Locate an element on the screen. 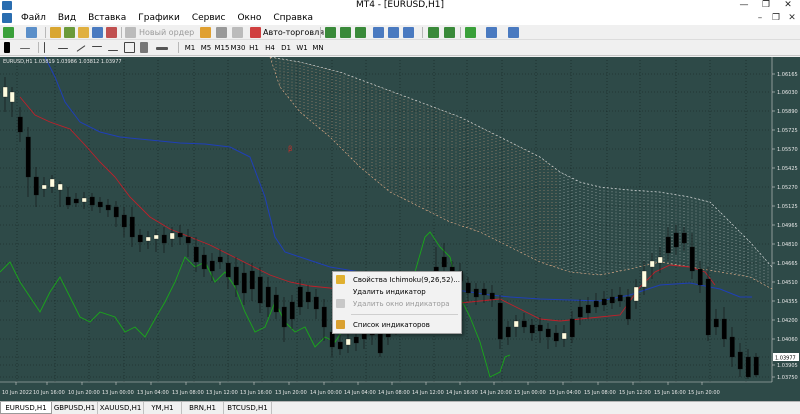 The width and height of the screenshot is (800, 414). metaeditor-icon is located at coordinates (205, 32).